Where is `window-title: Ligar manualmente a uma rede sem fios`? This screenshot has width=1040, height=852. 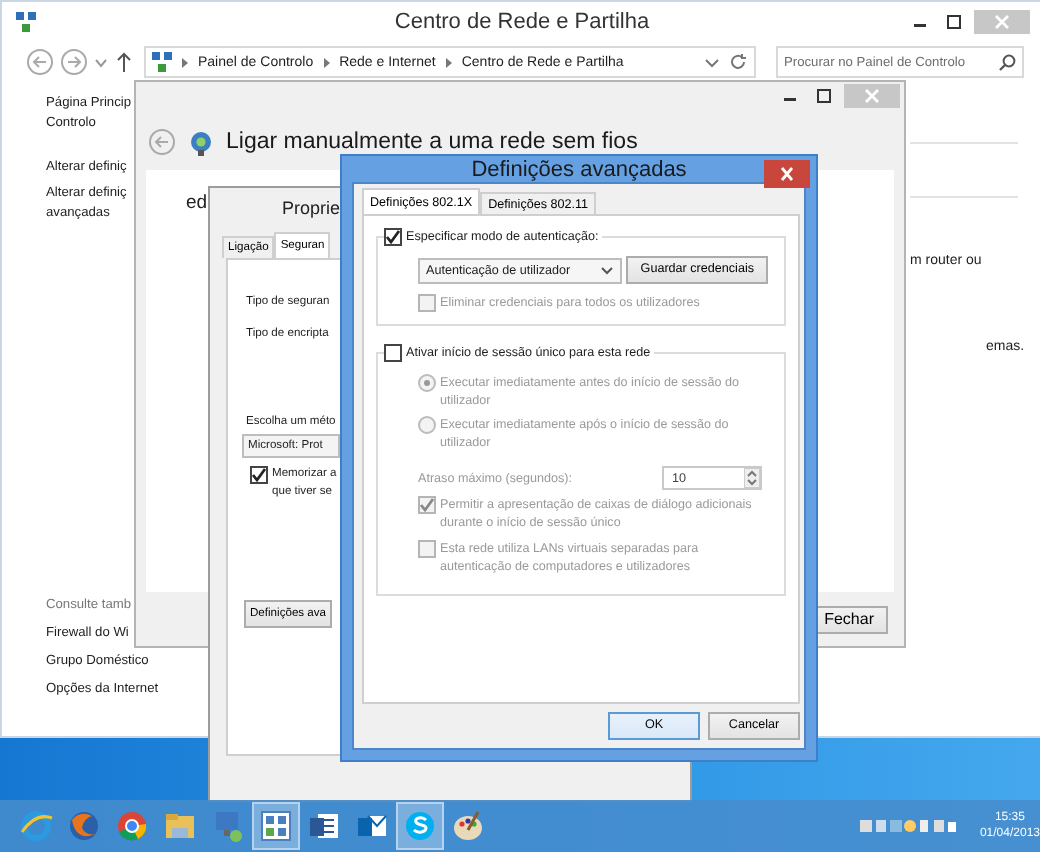 window-title: Ligar manualmente a uma rede sem fios is located at coordinates (432, 142).